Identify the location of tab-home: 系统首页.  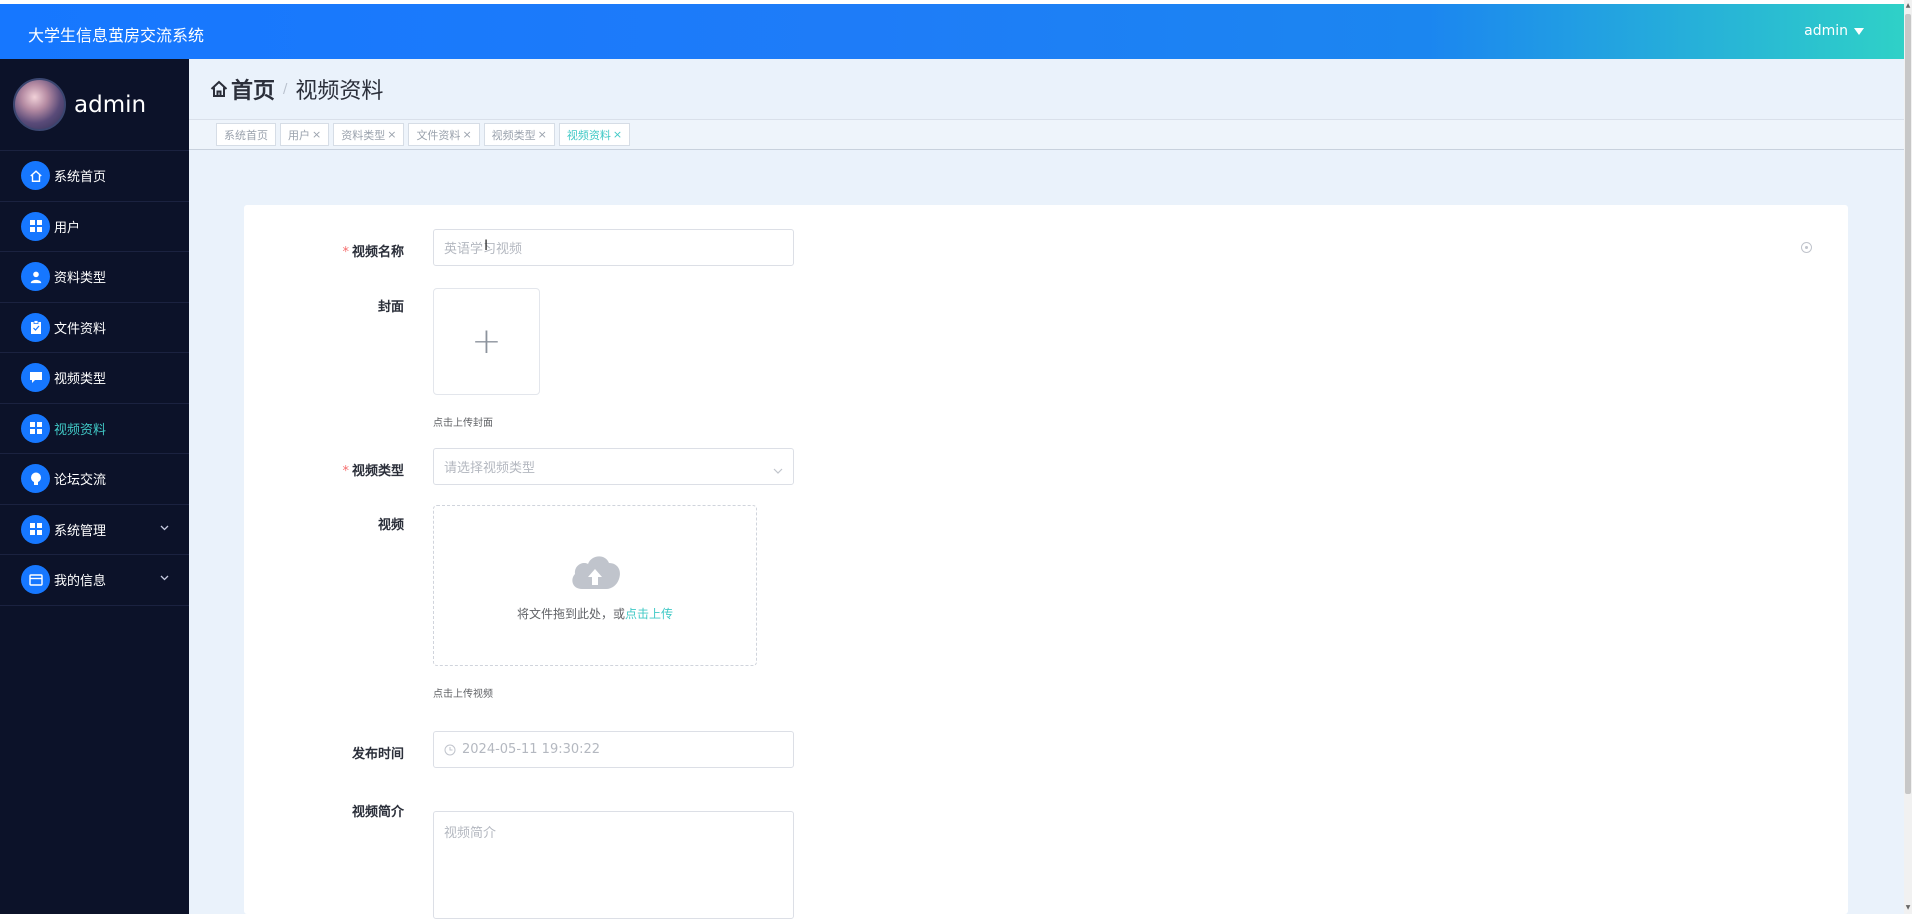
(246, 134).